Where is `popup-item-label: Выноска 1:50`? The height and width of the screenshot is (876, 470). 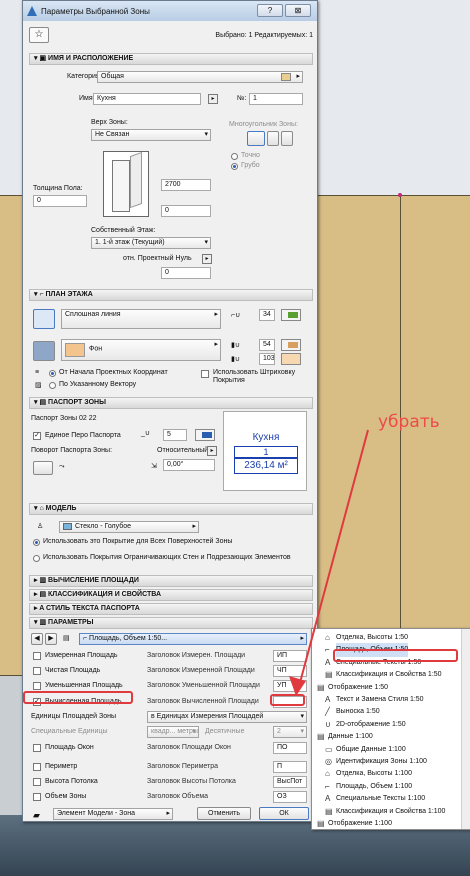
popup-item-label: Выноска 1:50 is located at coordinates (358, 712).